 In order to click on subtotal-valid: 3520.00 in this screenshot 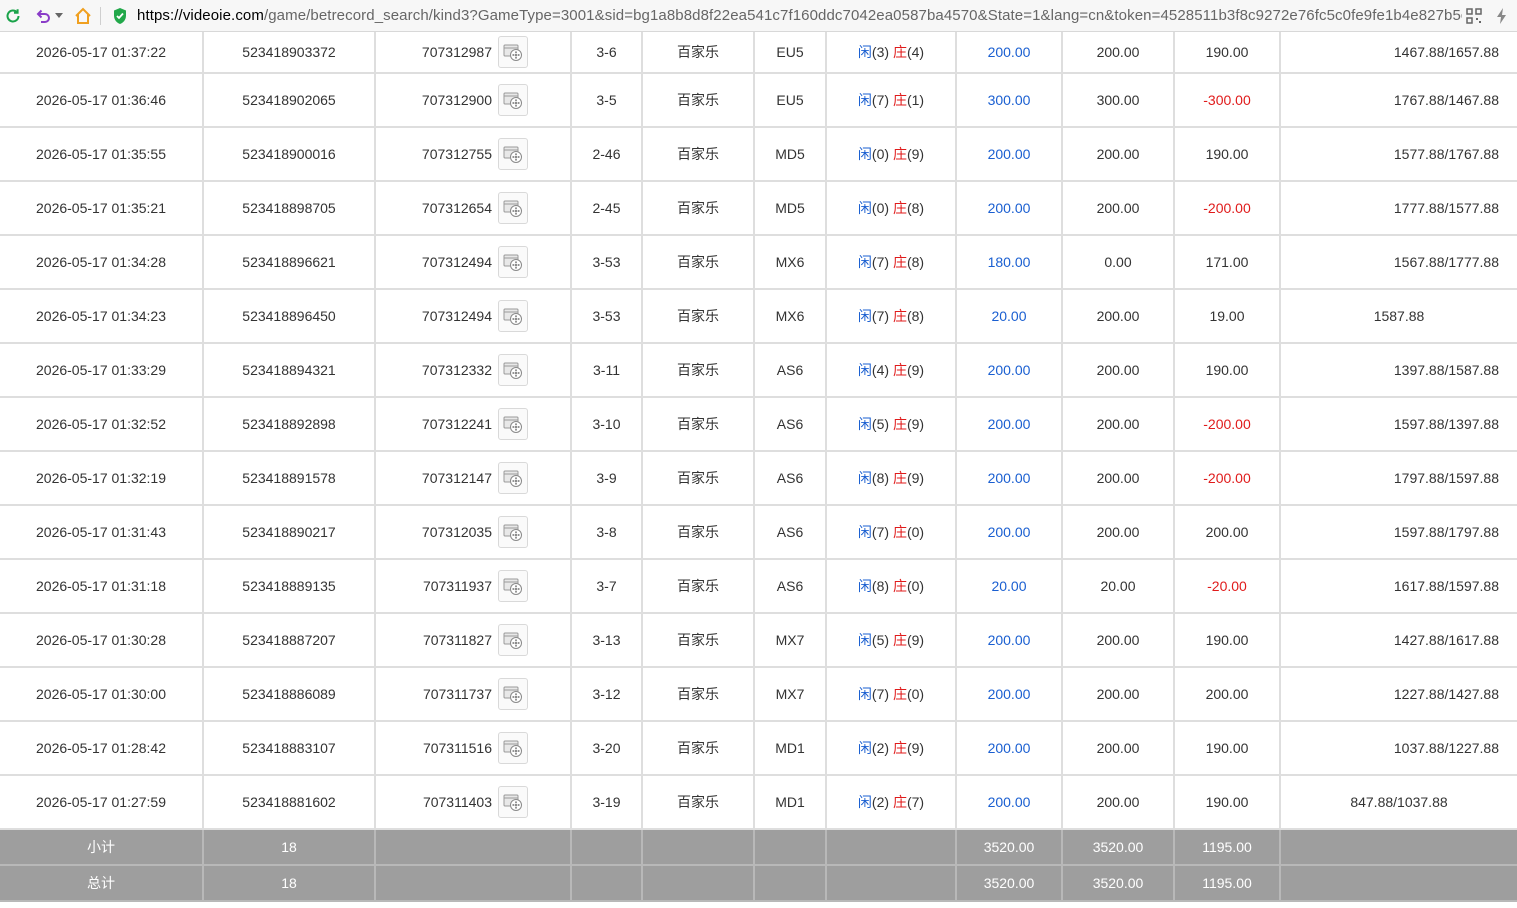, I will do `click(1118, 847)`.